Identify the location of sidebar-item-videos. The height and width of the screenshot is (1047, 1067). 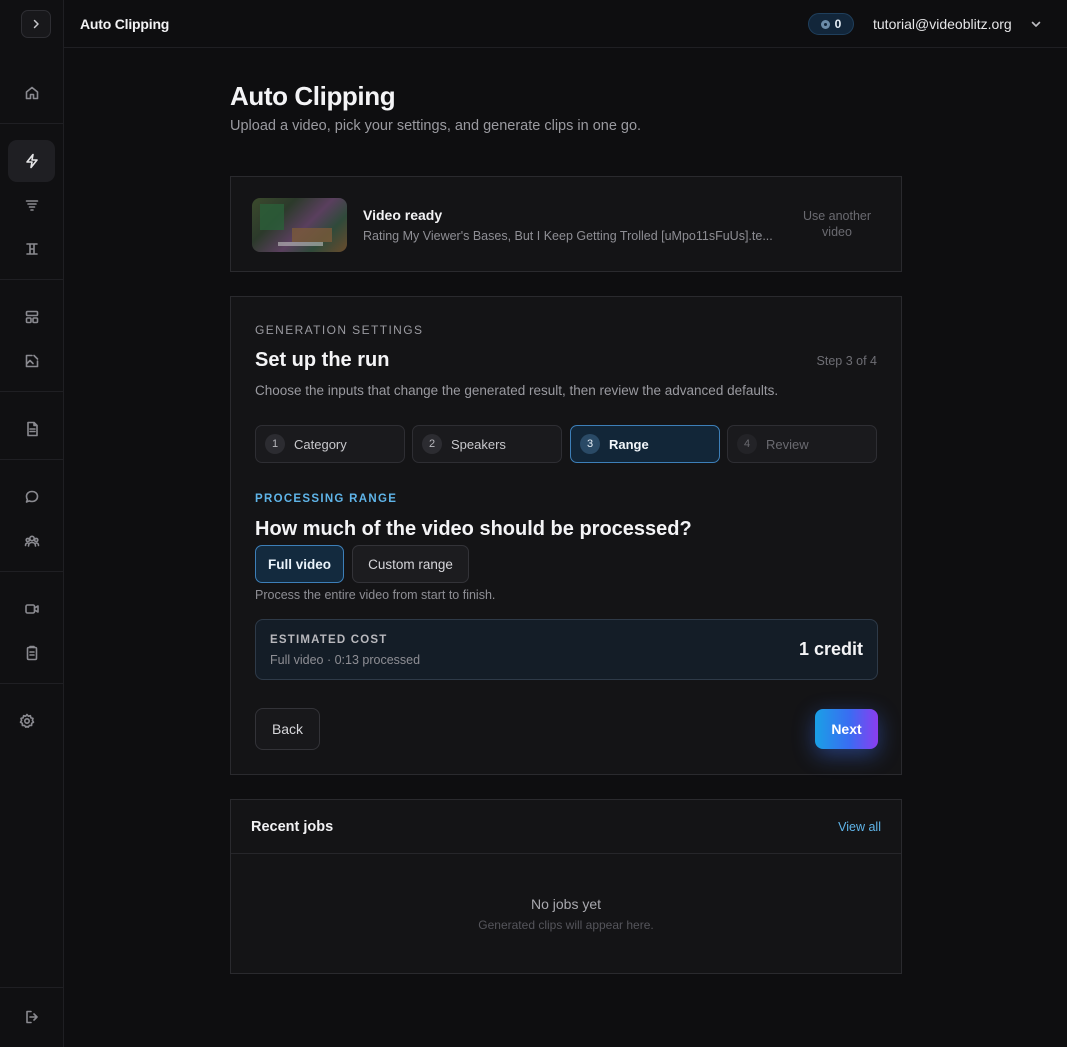
(31, 609).